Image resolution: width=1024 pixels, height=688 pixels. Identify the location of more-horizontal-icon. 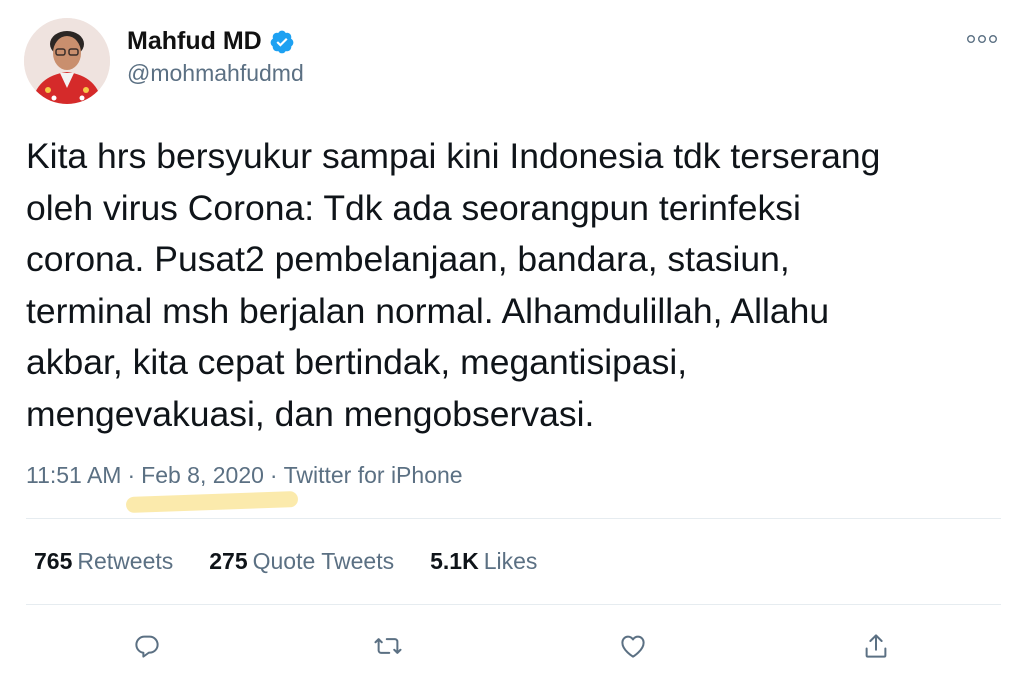
(982, 39).